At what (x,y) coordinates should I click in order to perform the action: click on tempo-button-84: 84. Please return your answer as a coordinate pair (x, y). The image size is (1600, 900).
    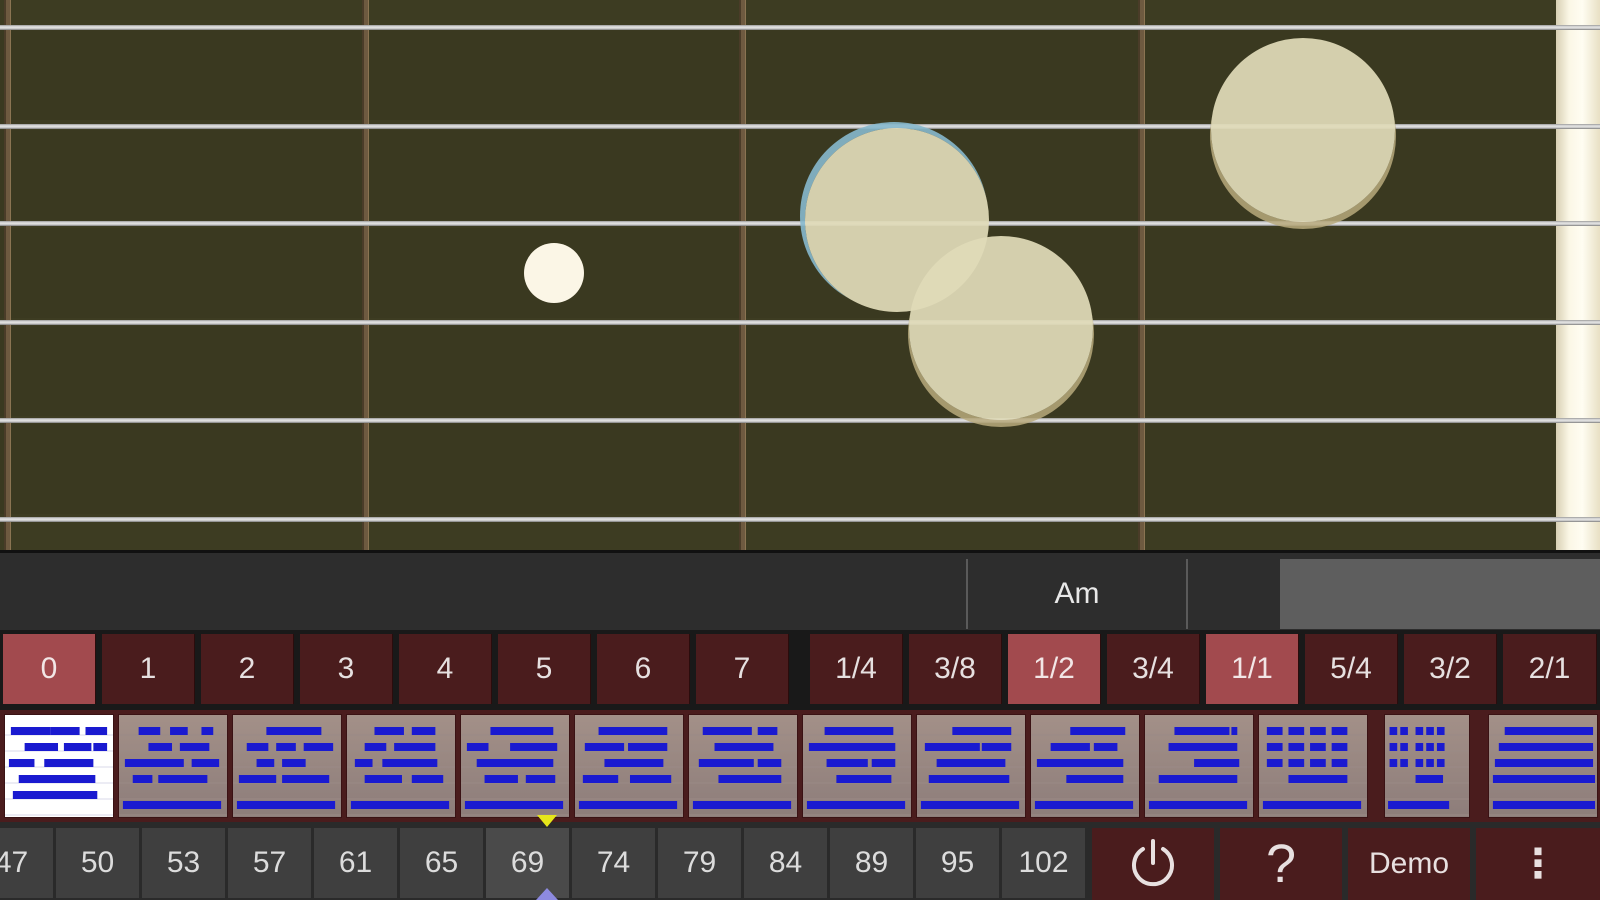
    Looking at the image, I should click on (786, 863).